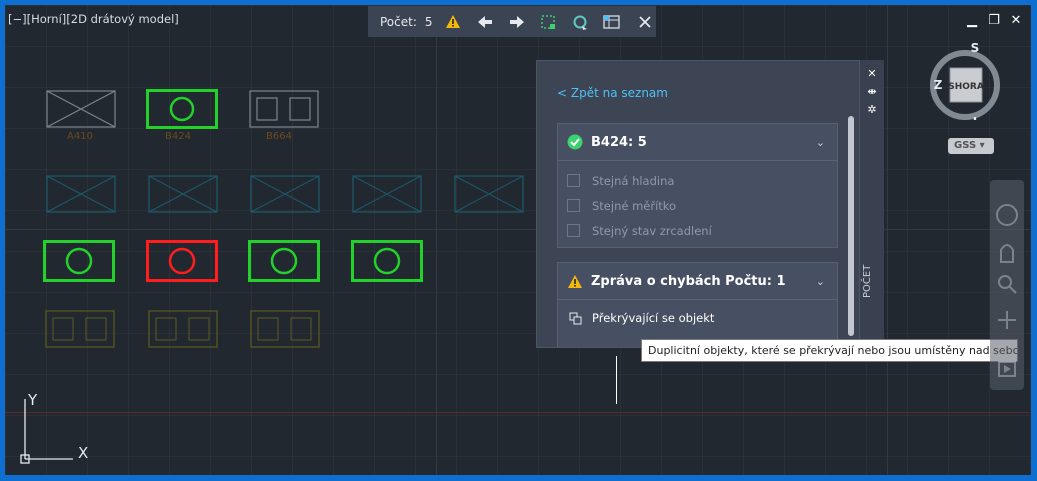 This screenshot has width=1037, height=481. I want to click on insert-table-icon, so click(612, 22).